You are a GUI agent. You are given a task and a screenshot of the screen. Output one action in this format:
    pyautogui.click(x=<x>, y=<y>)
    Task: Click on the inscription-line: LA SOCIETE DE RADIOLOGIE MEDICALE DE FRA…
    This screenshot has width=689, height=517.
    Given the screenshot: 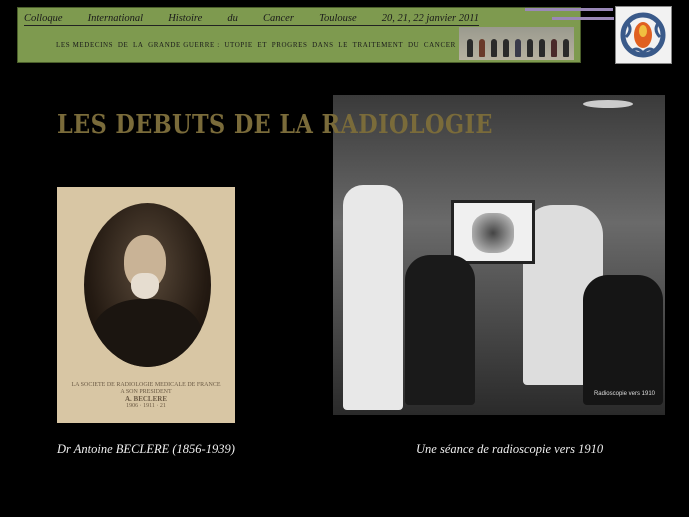 What is the action you would take?
    pyautogui.click(x=146, y=385)
    